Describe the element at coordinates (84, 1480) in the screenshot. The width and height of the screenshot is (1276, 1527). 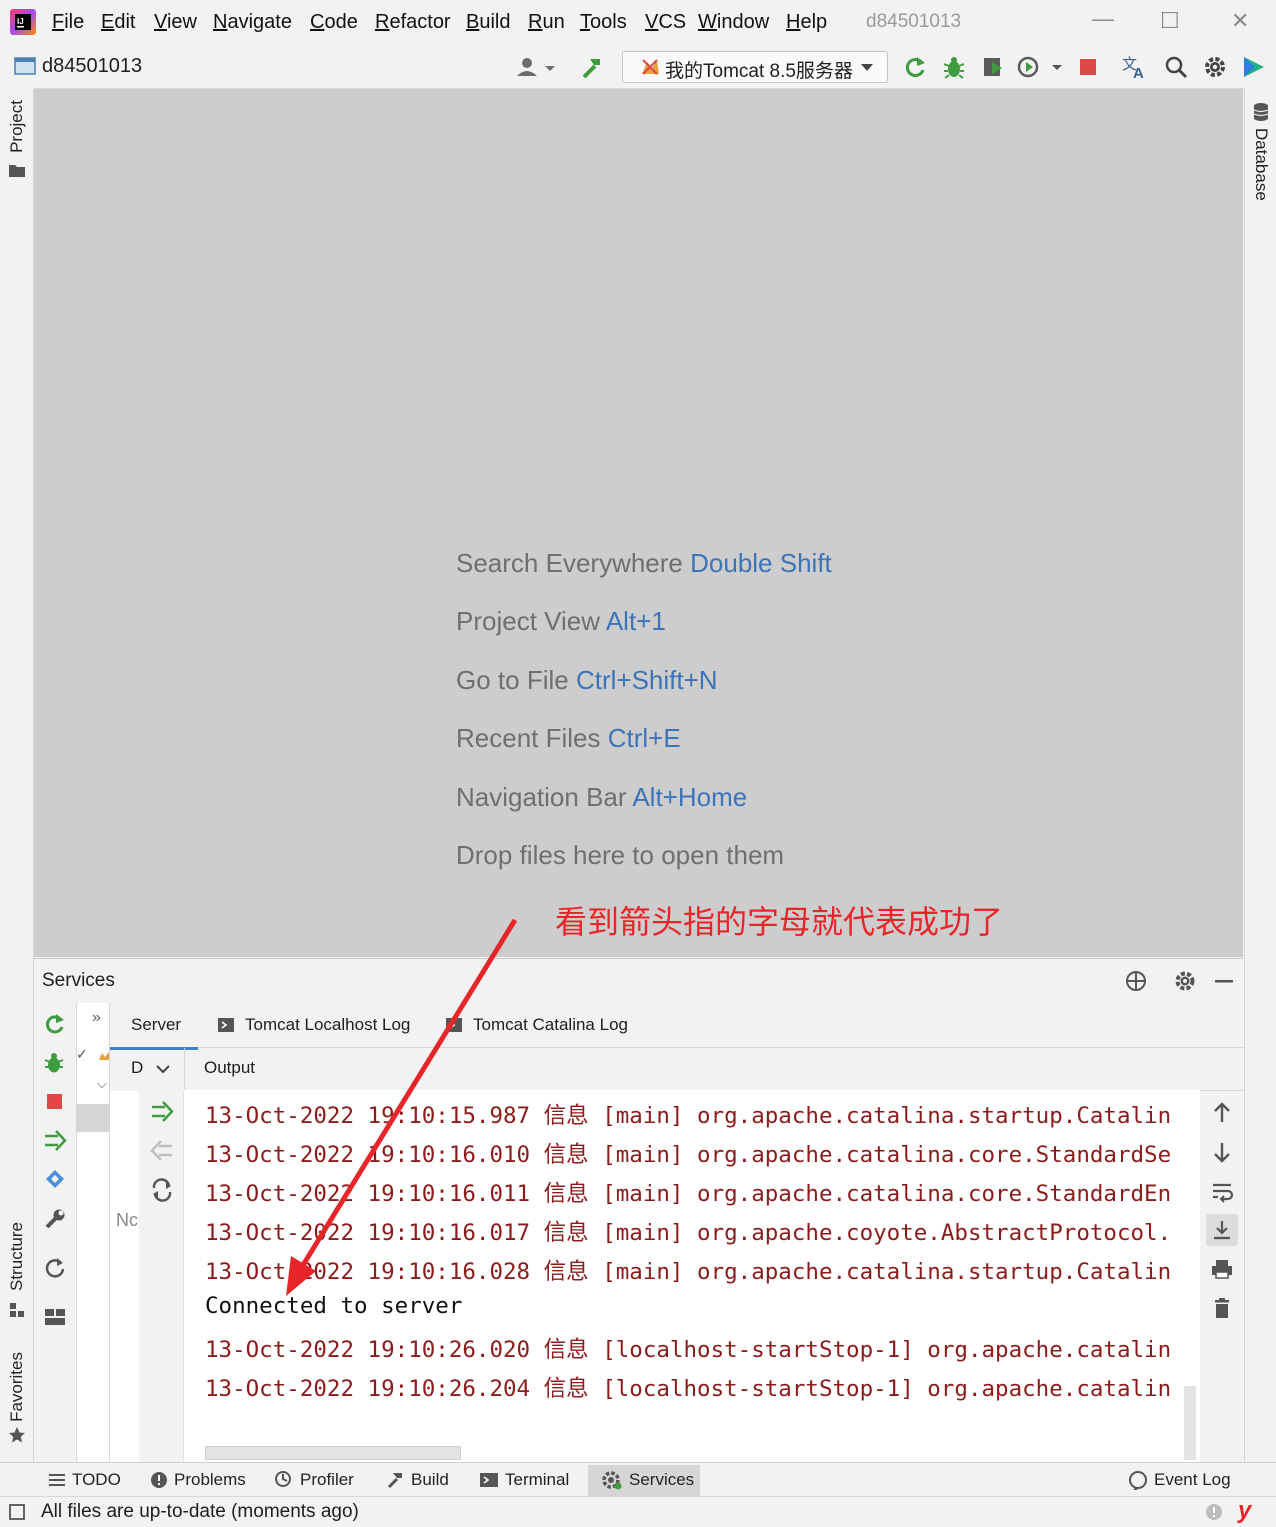
I see `todo-tool-tab: TODO` at that location.